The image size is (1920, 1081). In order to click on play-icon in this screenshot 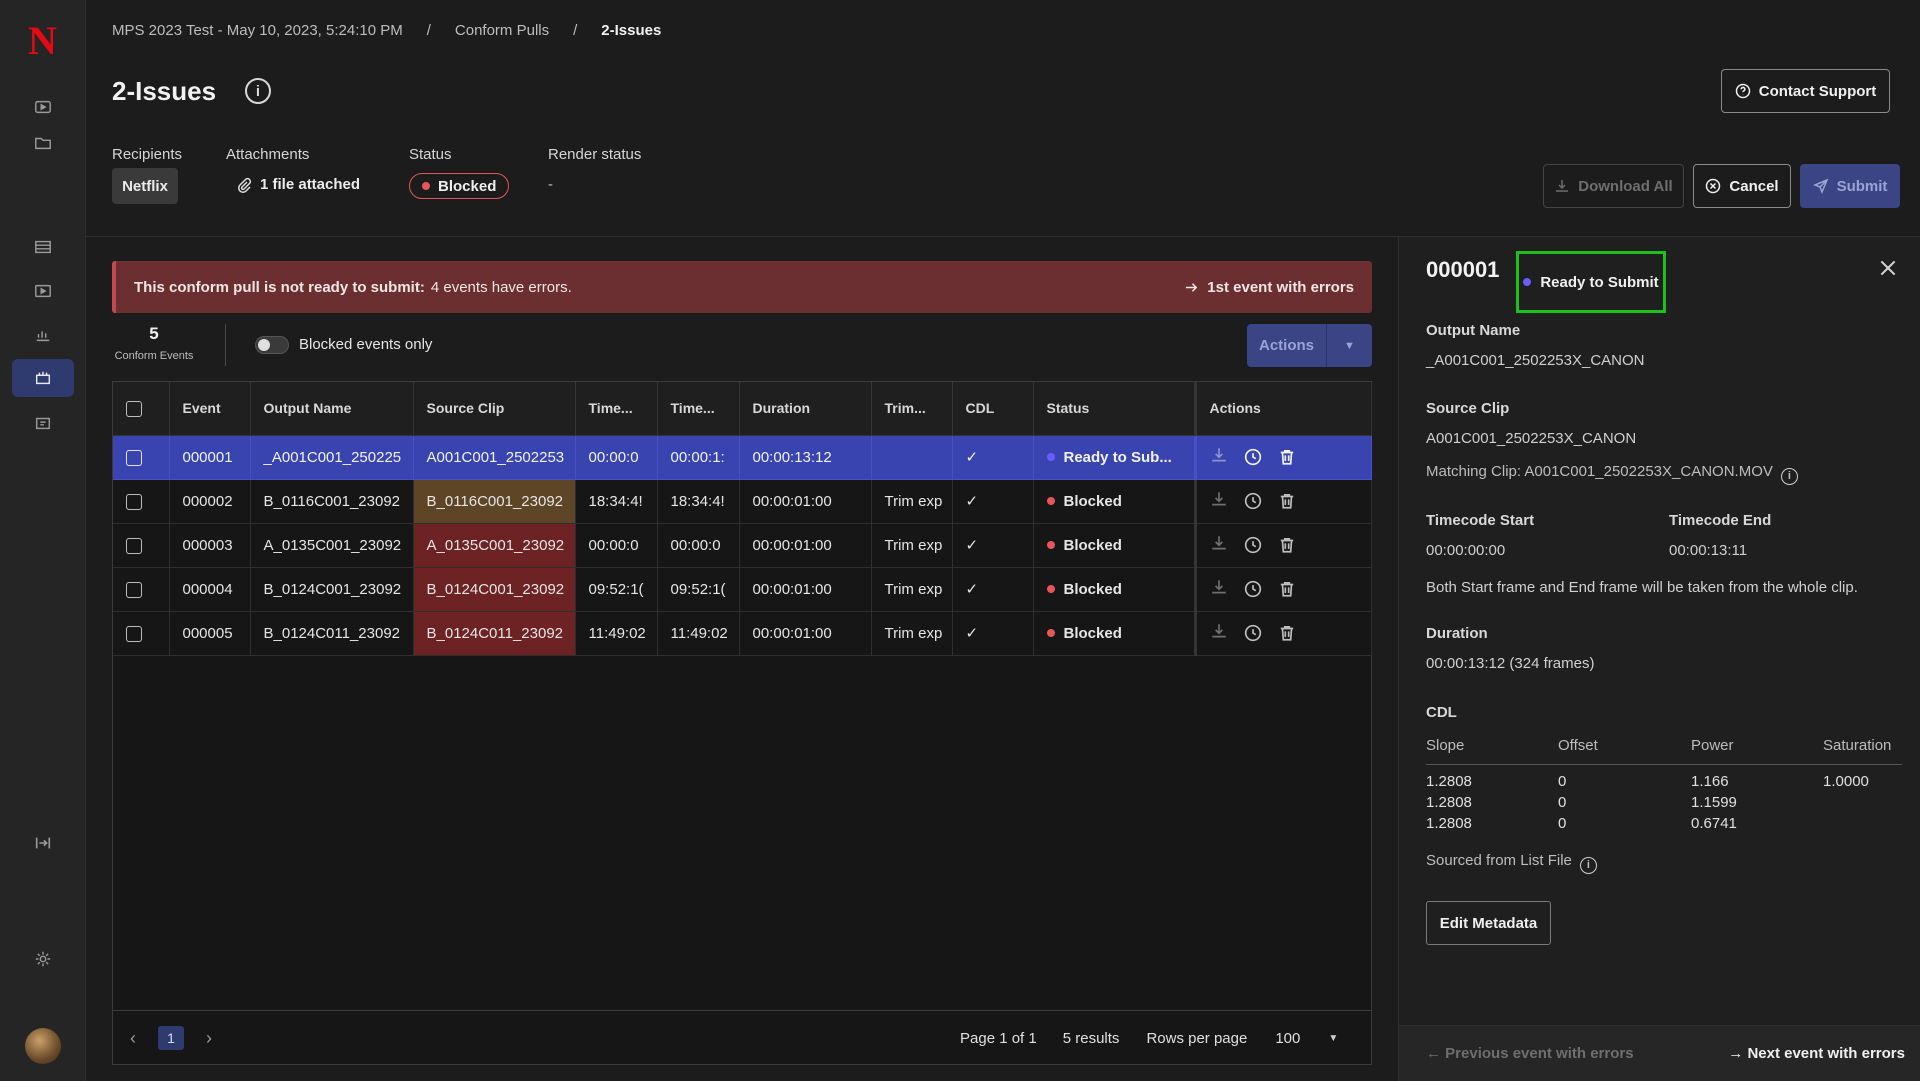, I will do `click(43, 107)`.